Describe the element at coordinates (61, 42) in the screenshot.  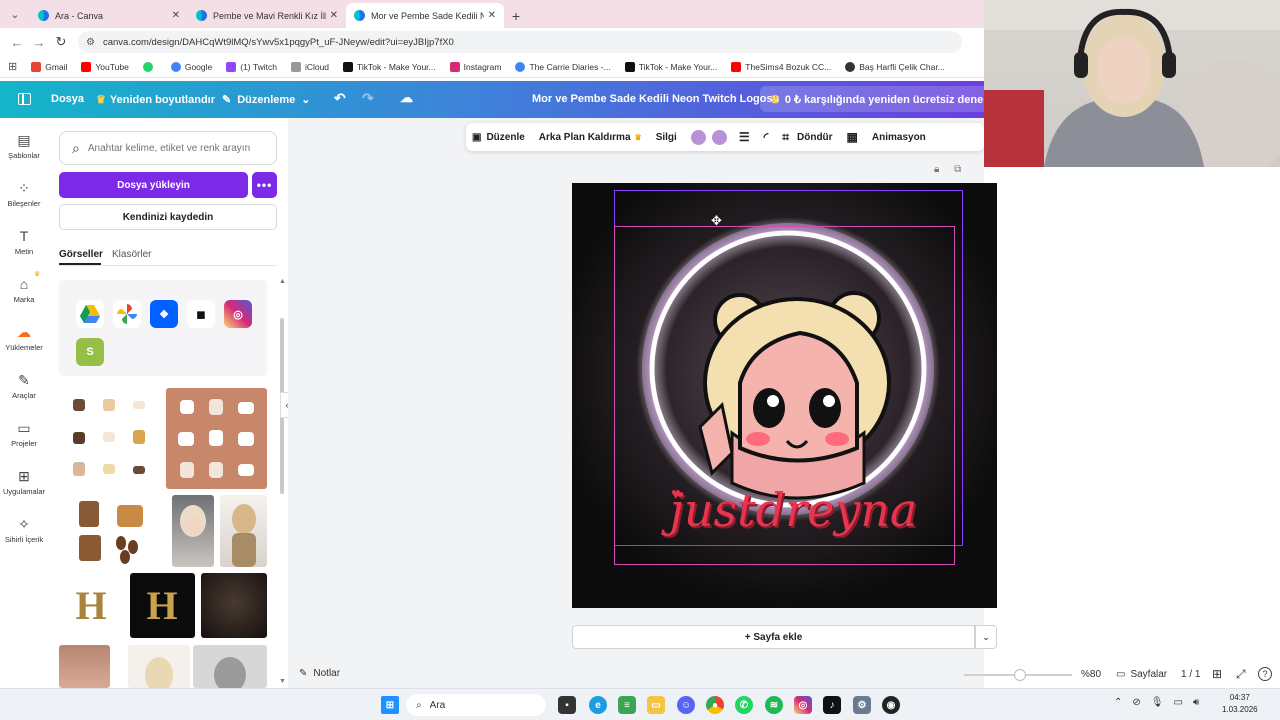
I see `reload-icon: ↻` at that location.